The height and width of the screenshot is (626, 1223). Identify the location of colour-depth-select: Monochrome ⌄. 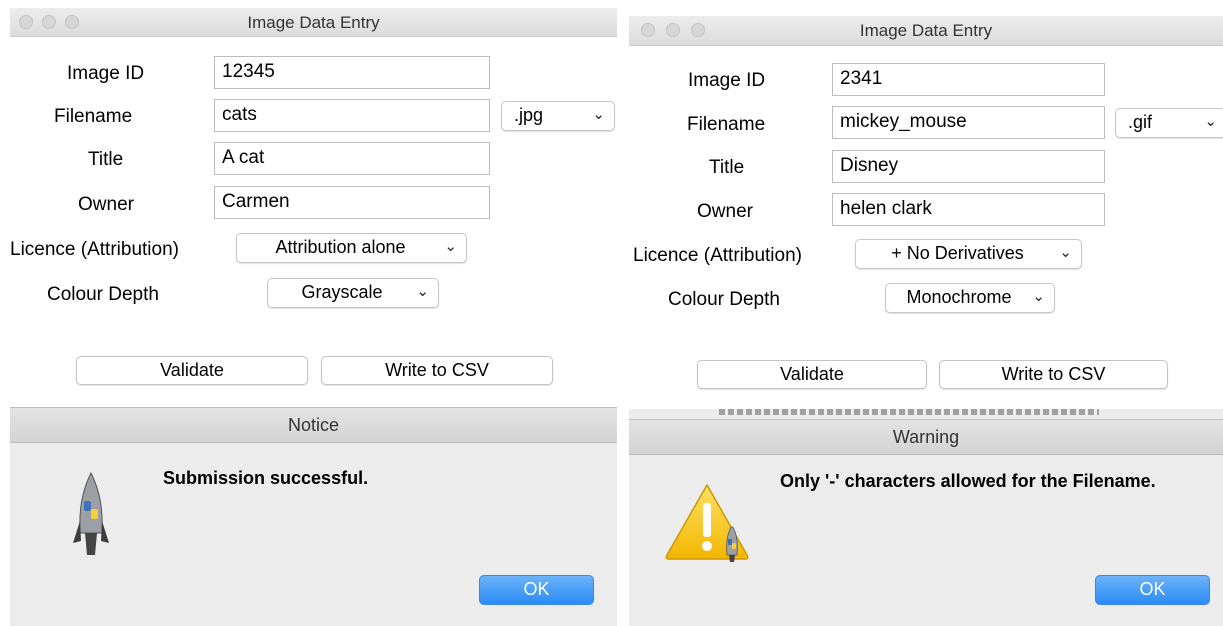
(970, 298).